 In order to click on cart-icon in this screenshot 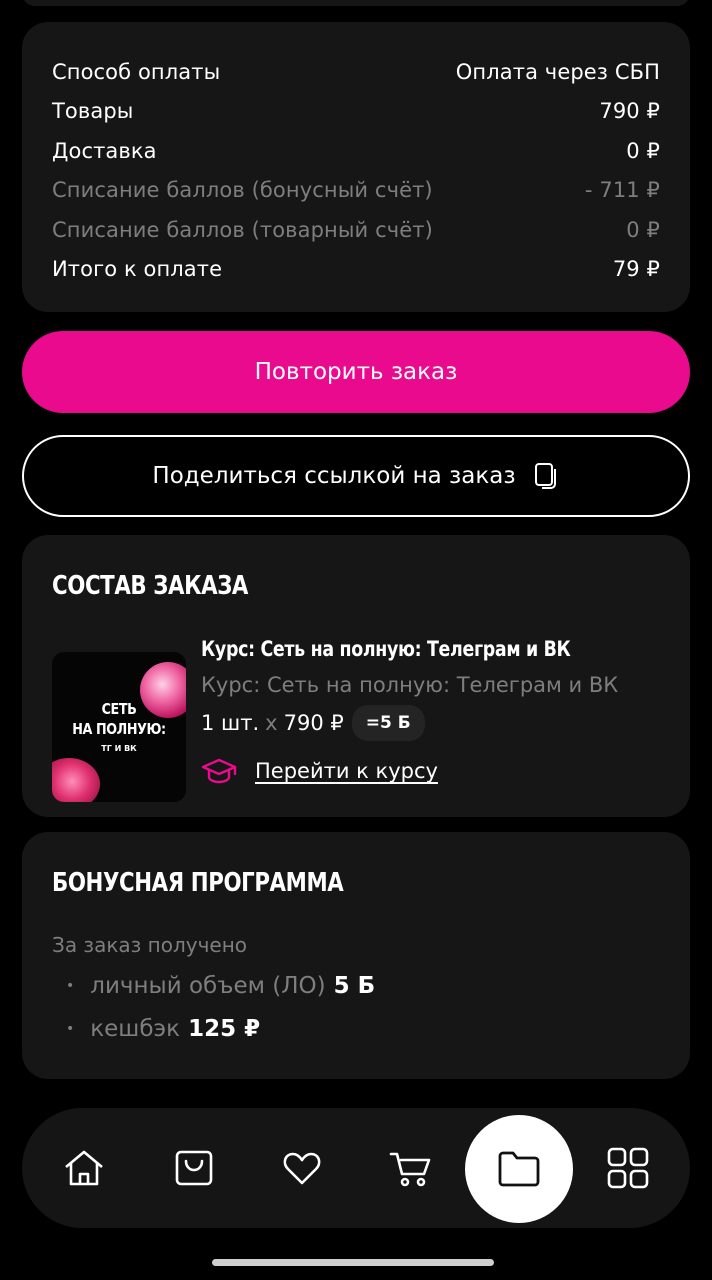, I will do `click(410, 1169)`.